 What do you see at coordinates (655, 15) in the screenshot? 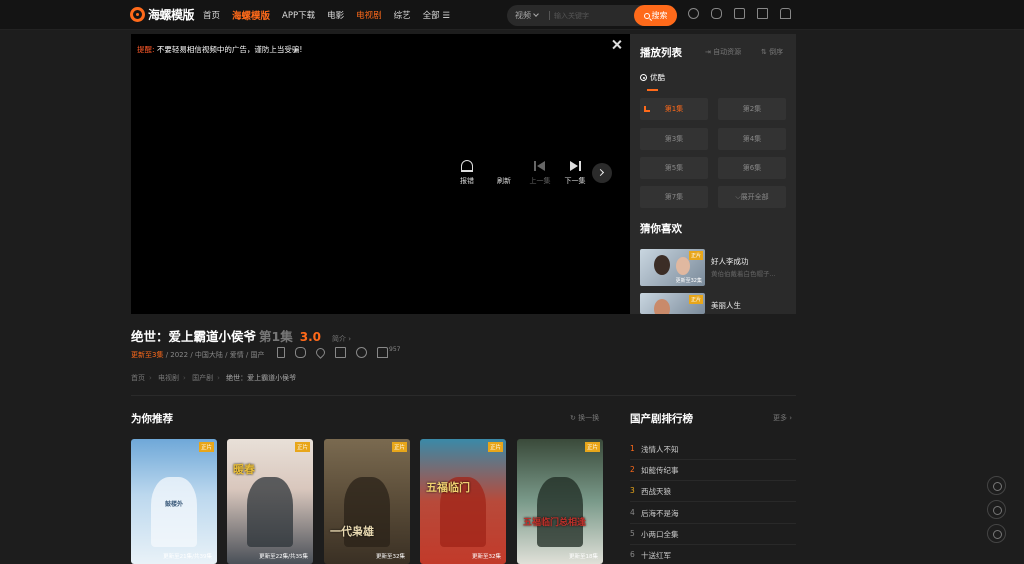
I see `search-button: 搜索` at bounding box center [655, 15].